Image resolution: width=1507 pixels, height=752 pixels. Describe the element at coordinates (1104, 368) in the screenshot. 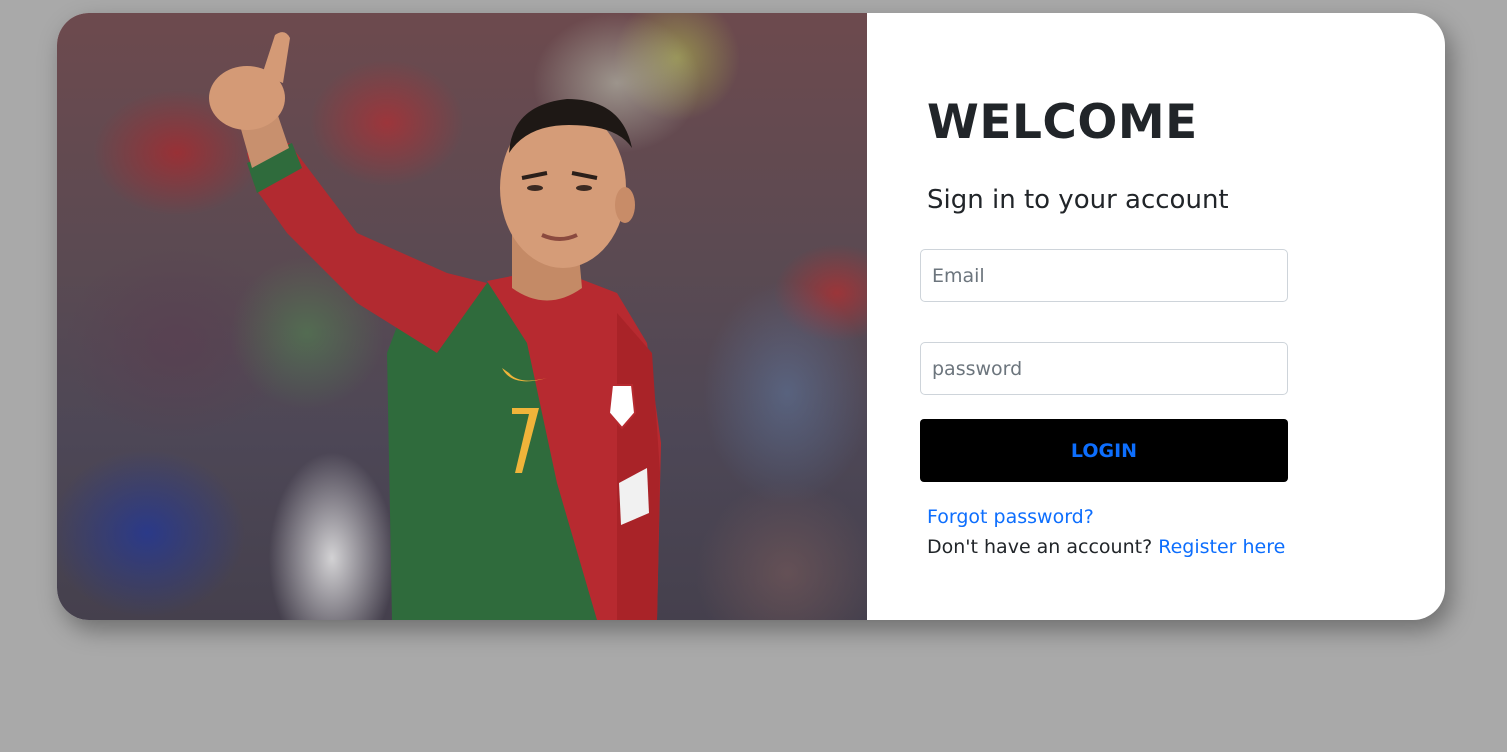

I see `password-field` at that location.